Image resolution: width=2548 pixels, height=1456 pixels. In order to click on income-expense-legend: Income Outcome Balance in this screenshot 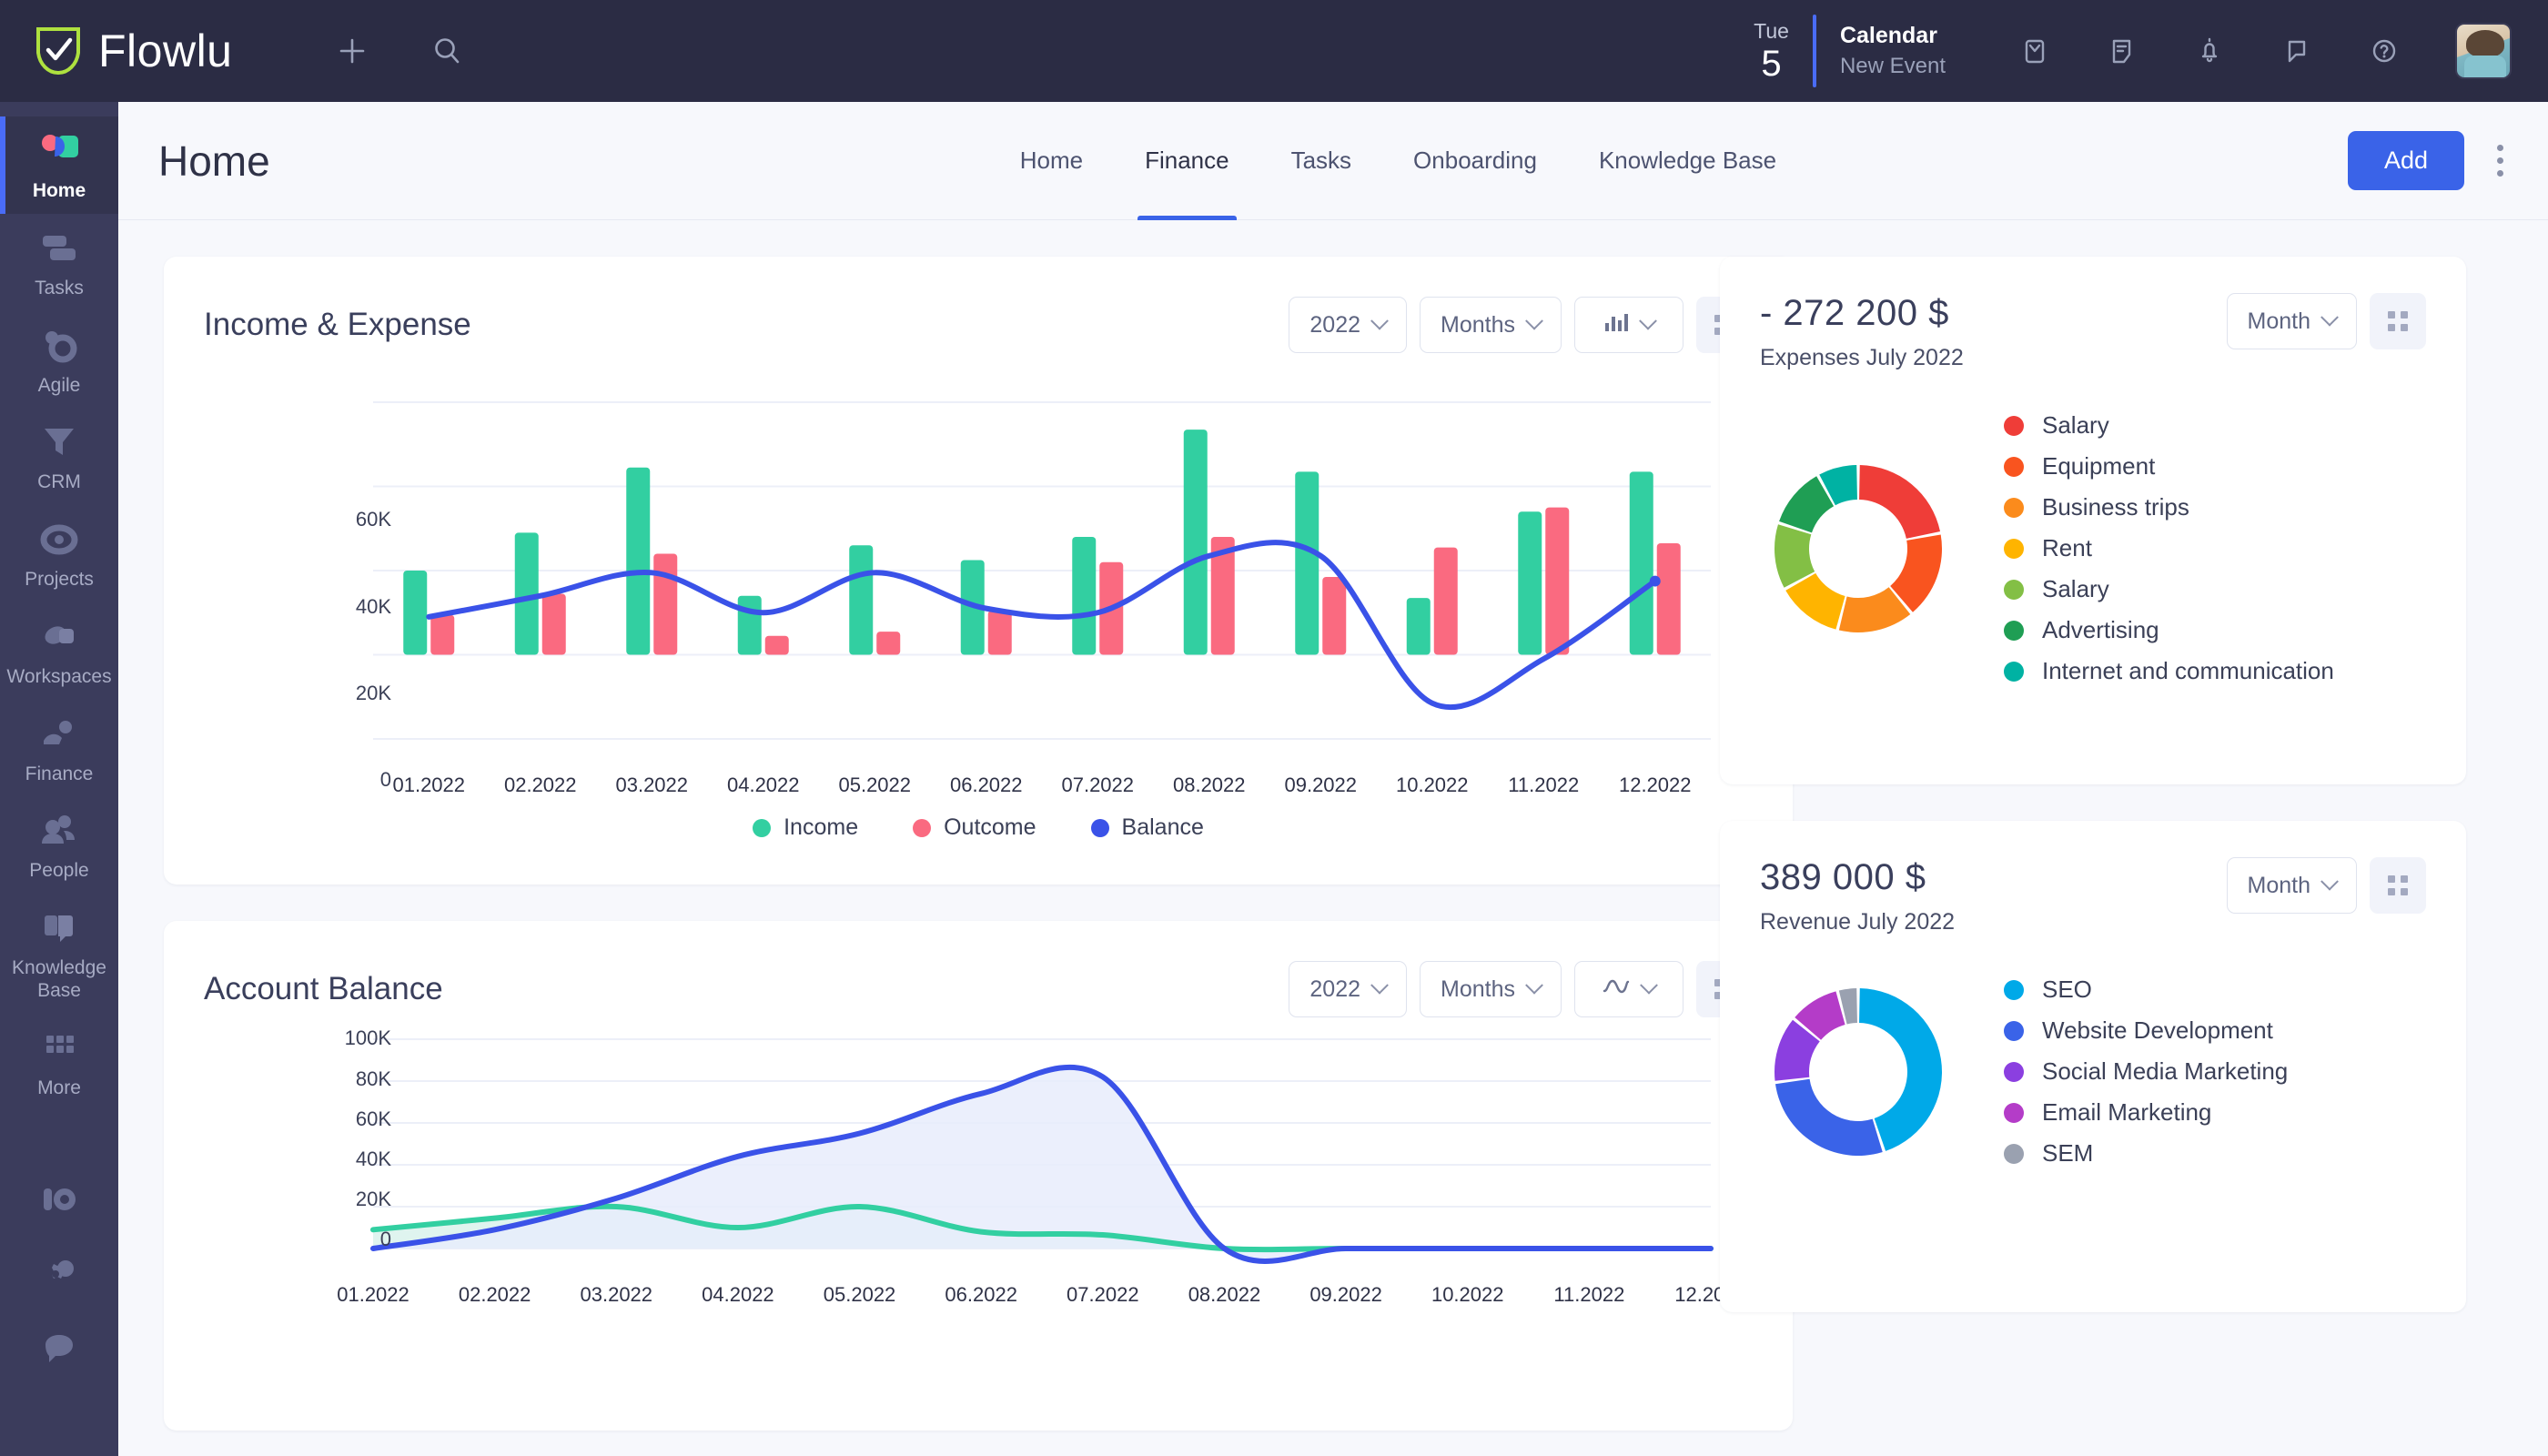, I will do `click(979, 828)`.